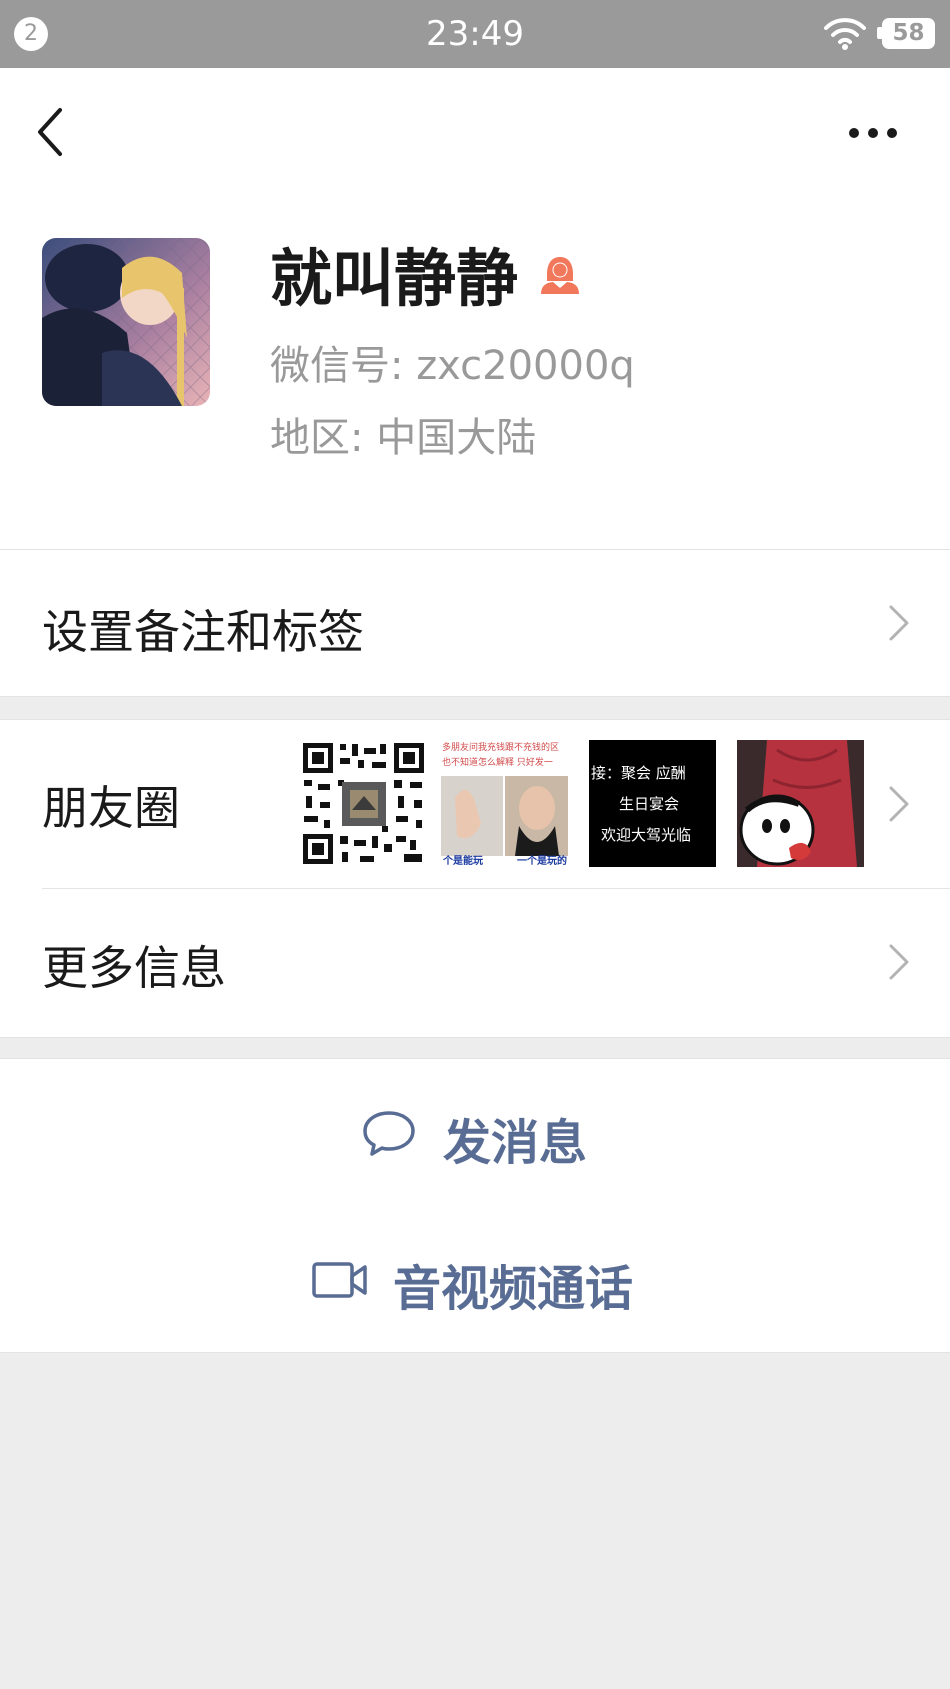 Image resolution: width=950 pixels, height=1689 pixels. Describe the element at coordinates (134, 965) in the screenshot. I see `more-info-label: 更多信息` at that location.